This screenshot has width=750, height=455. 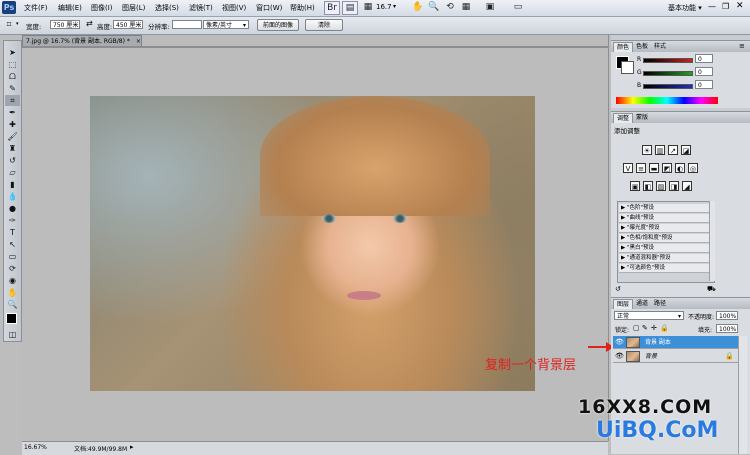 I want to click on hue-saturation-icon: ≡, so click(x=641, y=168).